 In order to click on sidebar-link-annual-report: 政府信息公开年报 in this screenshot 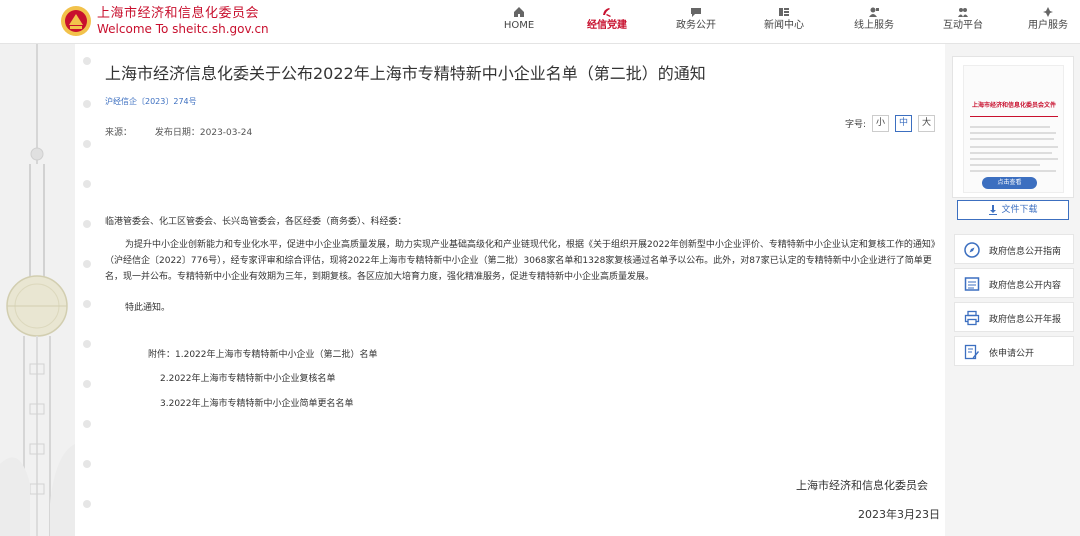, I will do `click(1014, 317)`.